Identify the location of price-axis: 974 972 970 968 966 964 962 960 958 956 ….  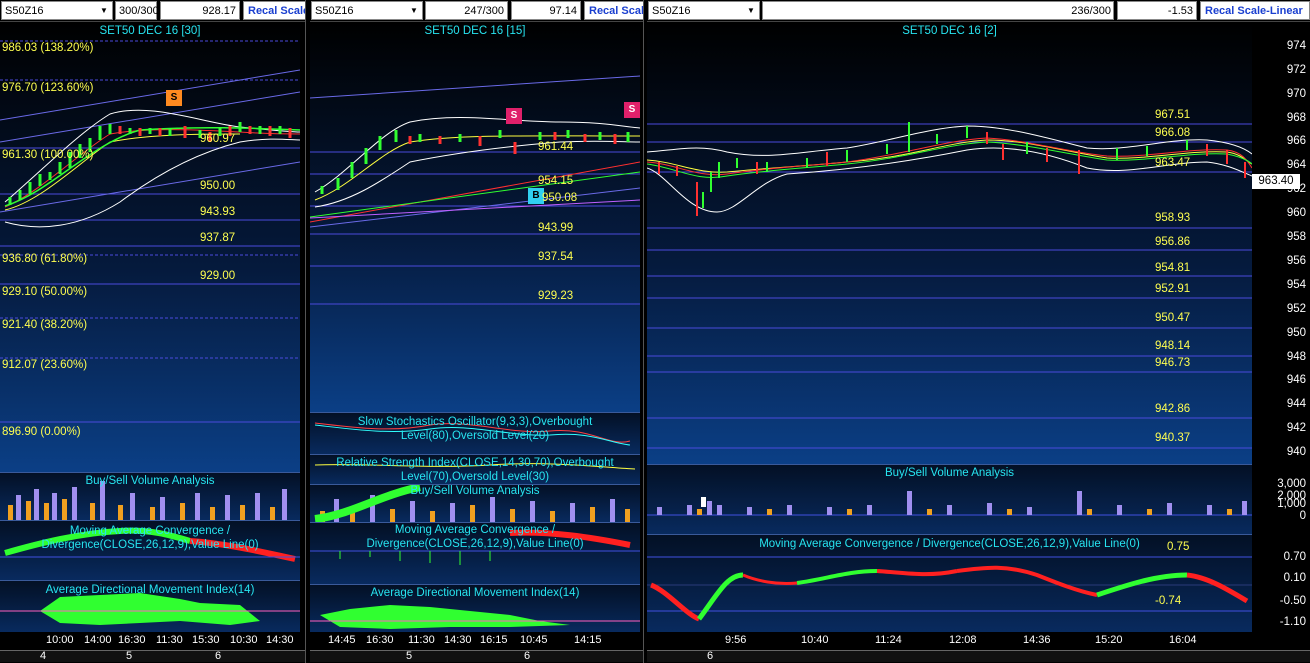
(1281, 243).